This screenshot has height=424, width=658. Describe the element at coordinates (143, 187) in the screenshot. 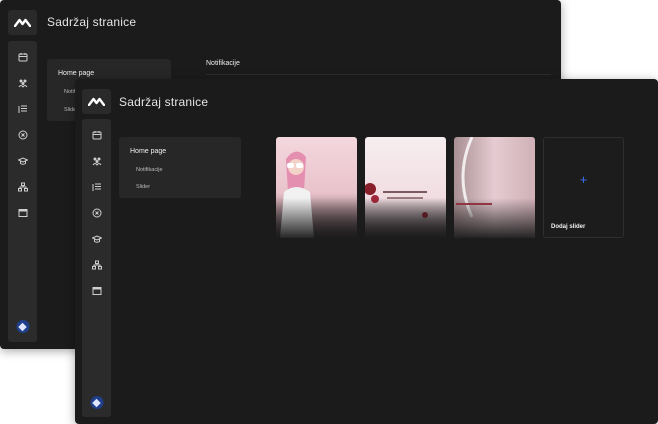

I see `tree-item-slider: Slider` at that location.